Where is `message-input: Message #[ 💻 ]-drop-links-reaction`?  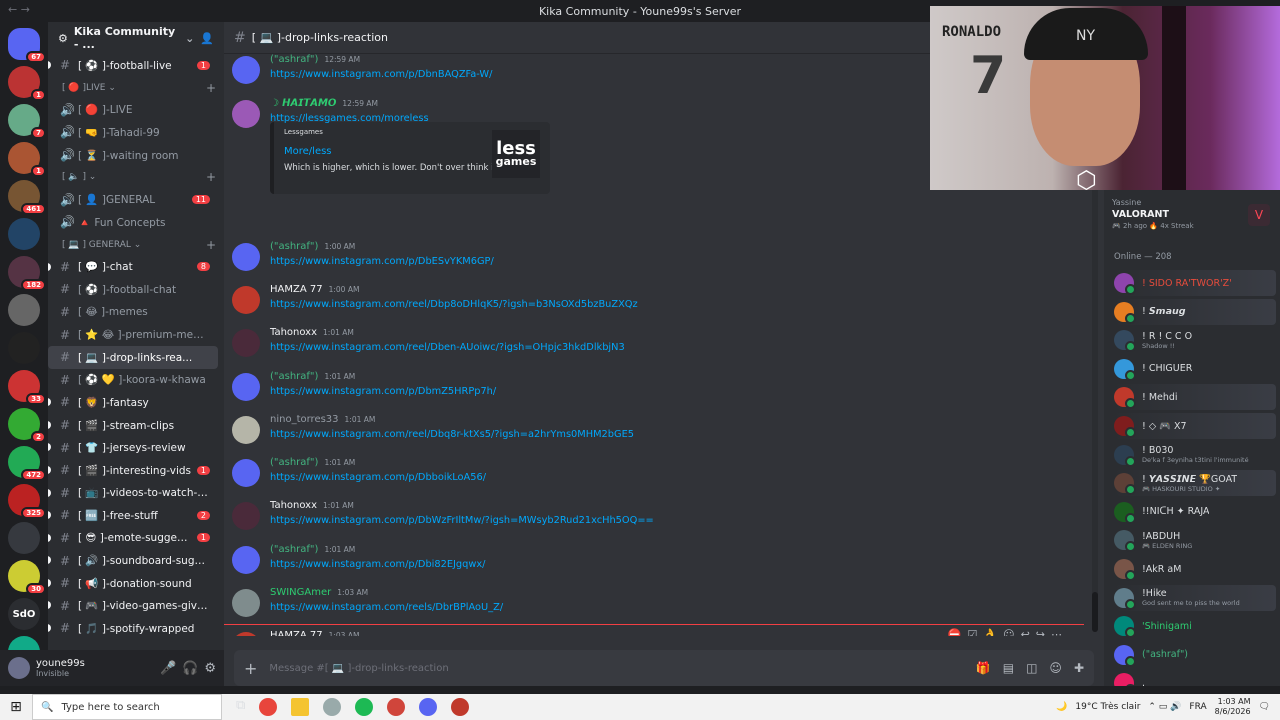 message-input: Message #[ 💻 ]-drop-links-reaction is located at coordinates (616, 668).